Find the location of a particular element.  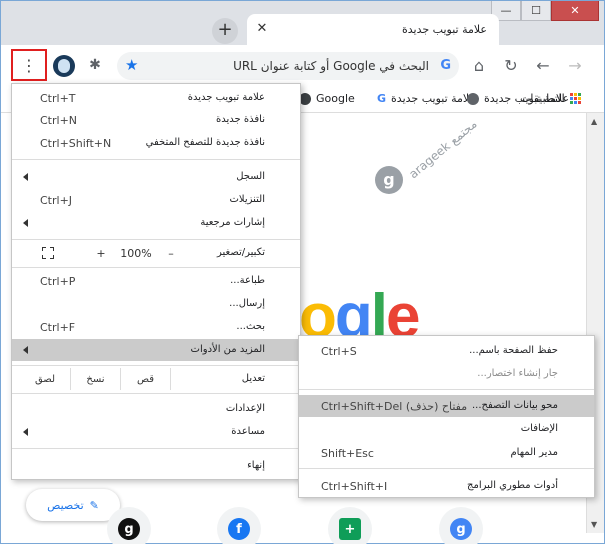

bookmark-label: علامة تبويب جديدة is located at coordinates (434, 98).